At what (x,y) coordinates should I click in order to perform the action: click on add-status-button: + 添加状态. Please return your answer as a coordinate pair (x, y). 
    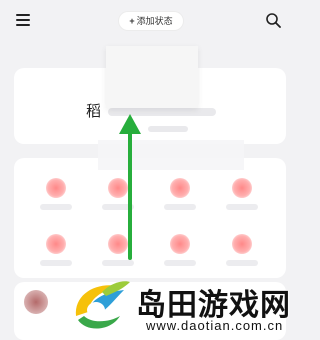
    Looking at the image, I should click on (151, 21).